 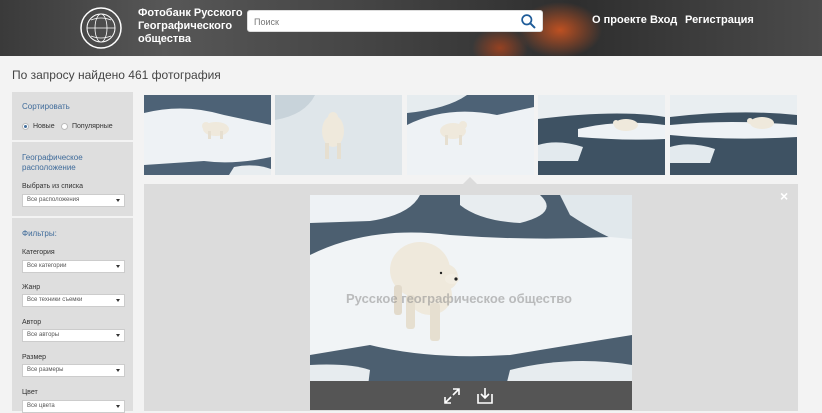 What do you see at coordinates (55, 300) in the screenshot?
I see `filter-genre-value: Все техники съемки` at bounding box center [55, 300].